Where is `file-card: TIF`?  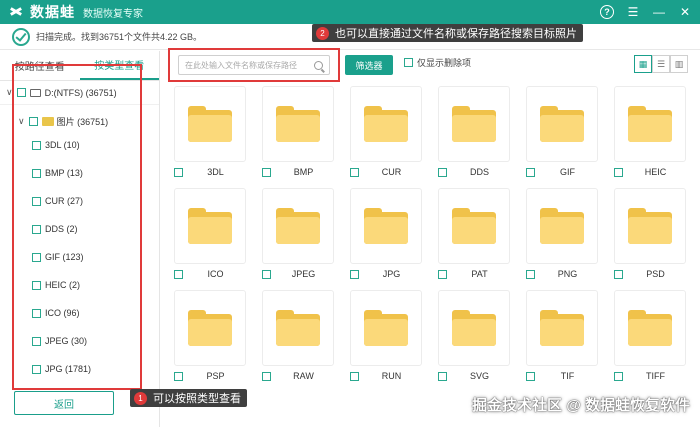
file-card: TIF is located at coordinates (566, 339).